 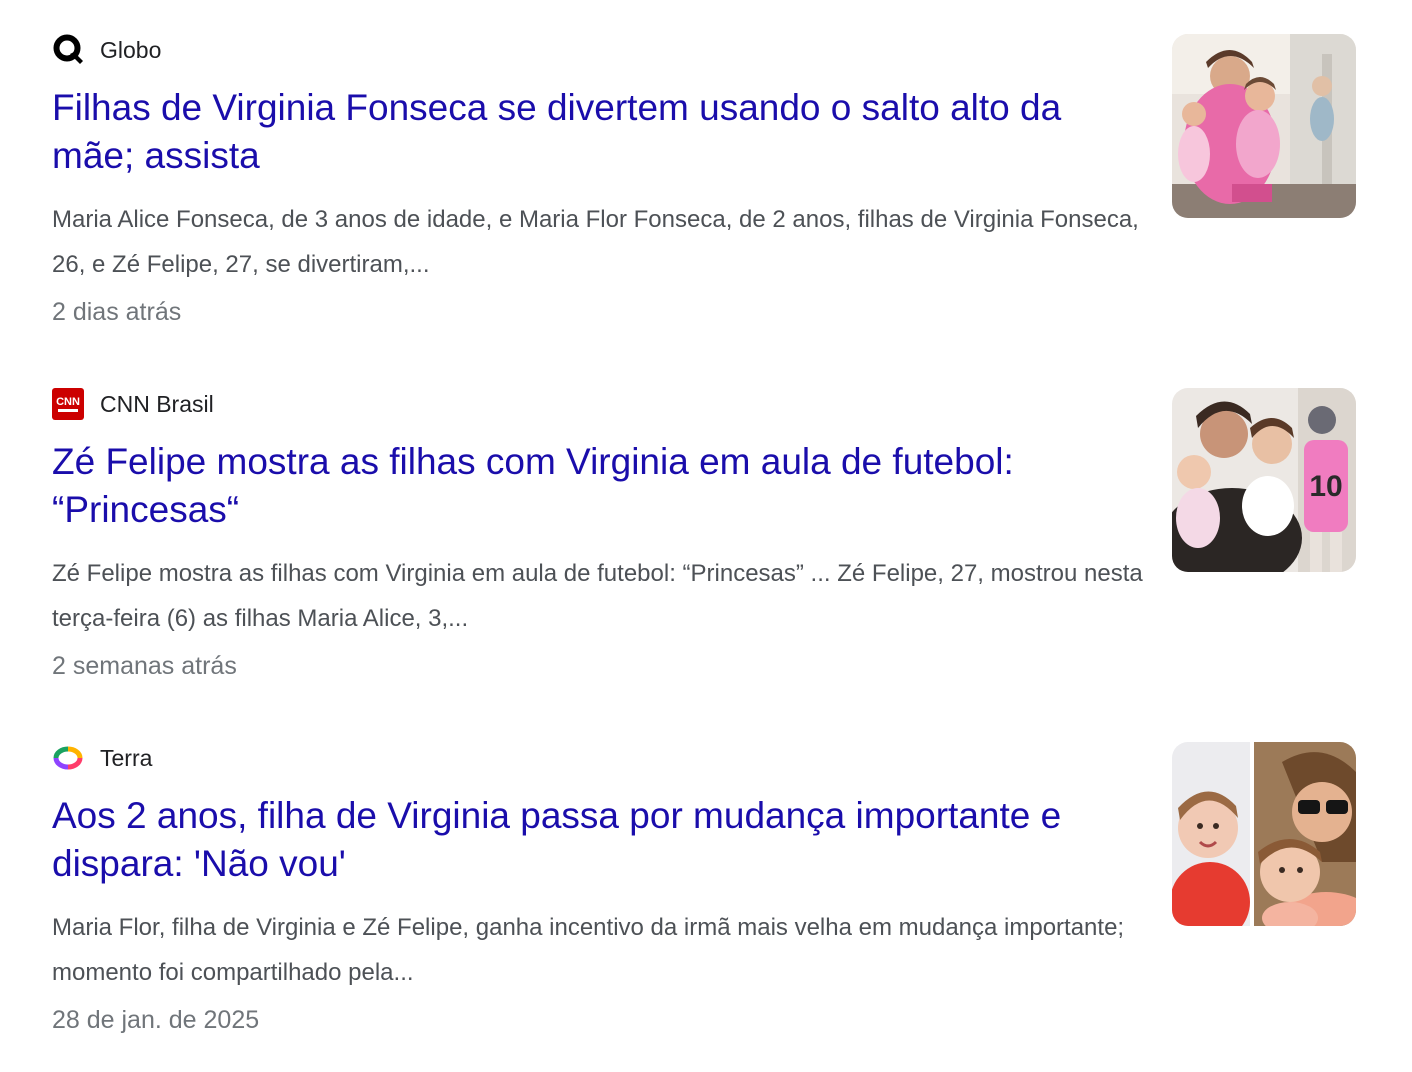 What do you see at coordinates (117, 312) in the screenshot?
I see `publish-age: 2 dias atrás` at bounding box center [117, 312].